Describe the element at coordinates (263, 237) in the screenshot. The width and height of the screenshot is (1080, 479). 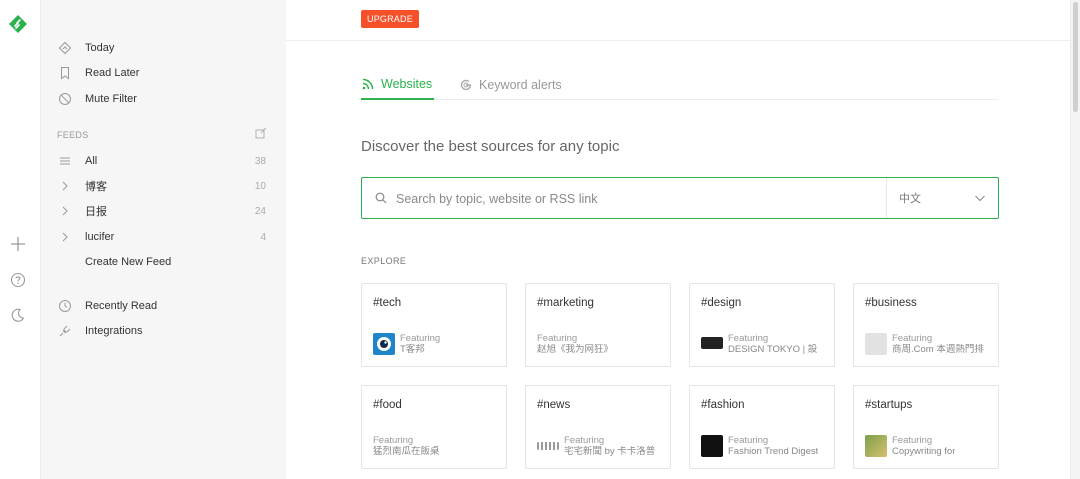
I see `unread-count: 4` at that location.